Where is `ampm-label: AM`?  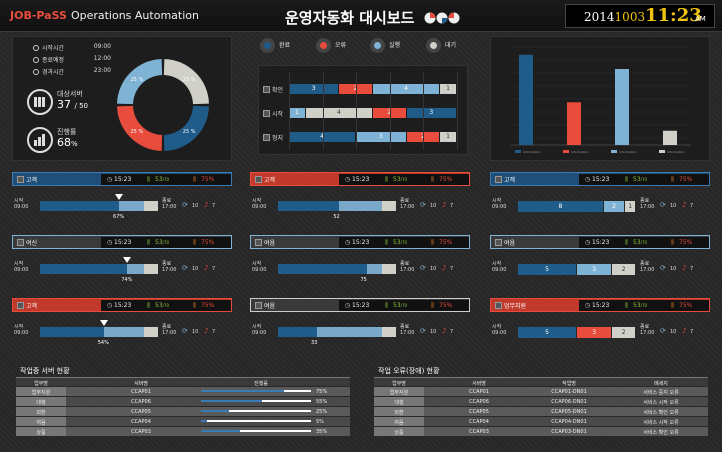 ampm-label: AM is located at coordinates (700, 19).